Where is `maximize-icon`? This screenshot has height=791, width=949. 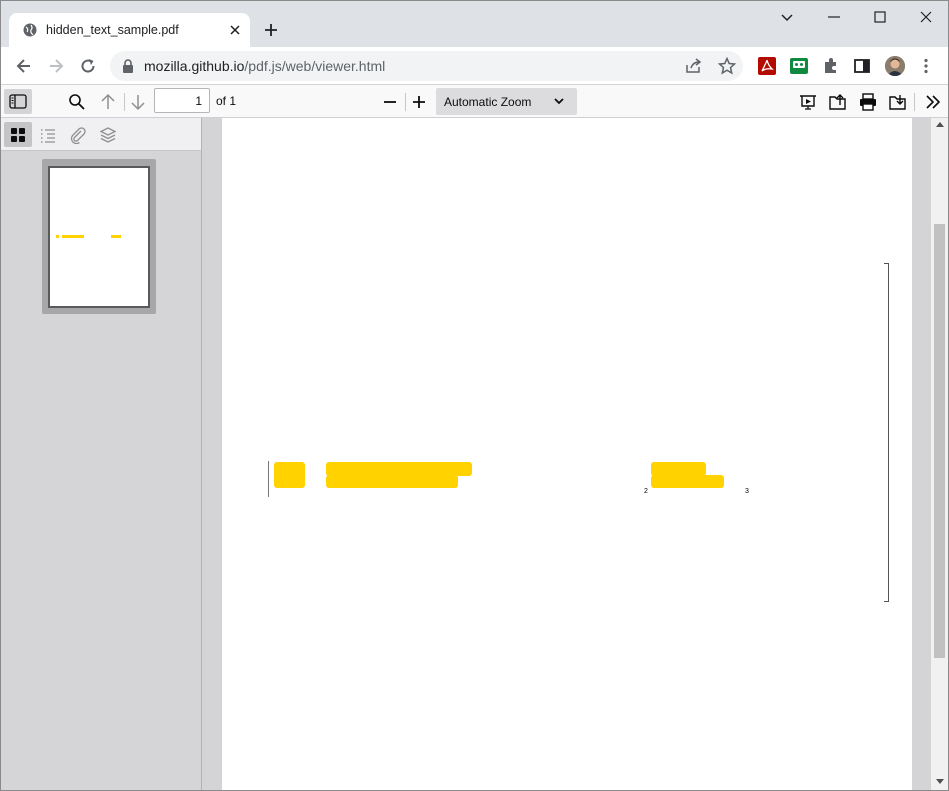
maximize-icon is located at coordinates (880, 17).